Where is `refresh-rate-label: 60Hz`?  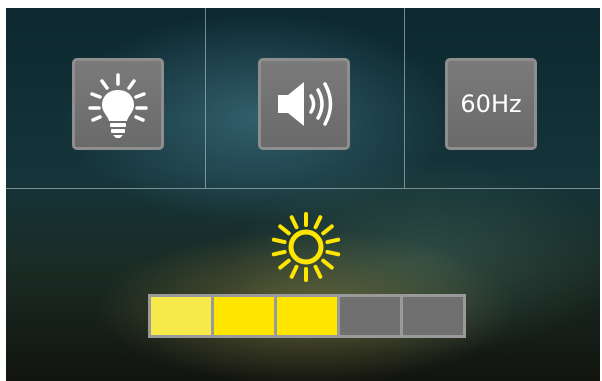
refresh-rate-label: 60Hz is located at coordinates (491, 104).